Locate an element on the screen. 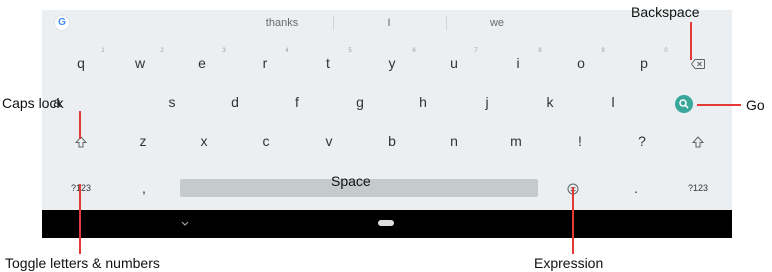 Image resolution: width=772 pixels, height=272 pixels. suggestion-strip: G thanks I we is located at coordinates (387, 23).